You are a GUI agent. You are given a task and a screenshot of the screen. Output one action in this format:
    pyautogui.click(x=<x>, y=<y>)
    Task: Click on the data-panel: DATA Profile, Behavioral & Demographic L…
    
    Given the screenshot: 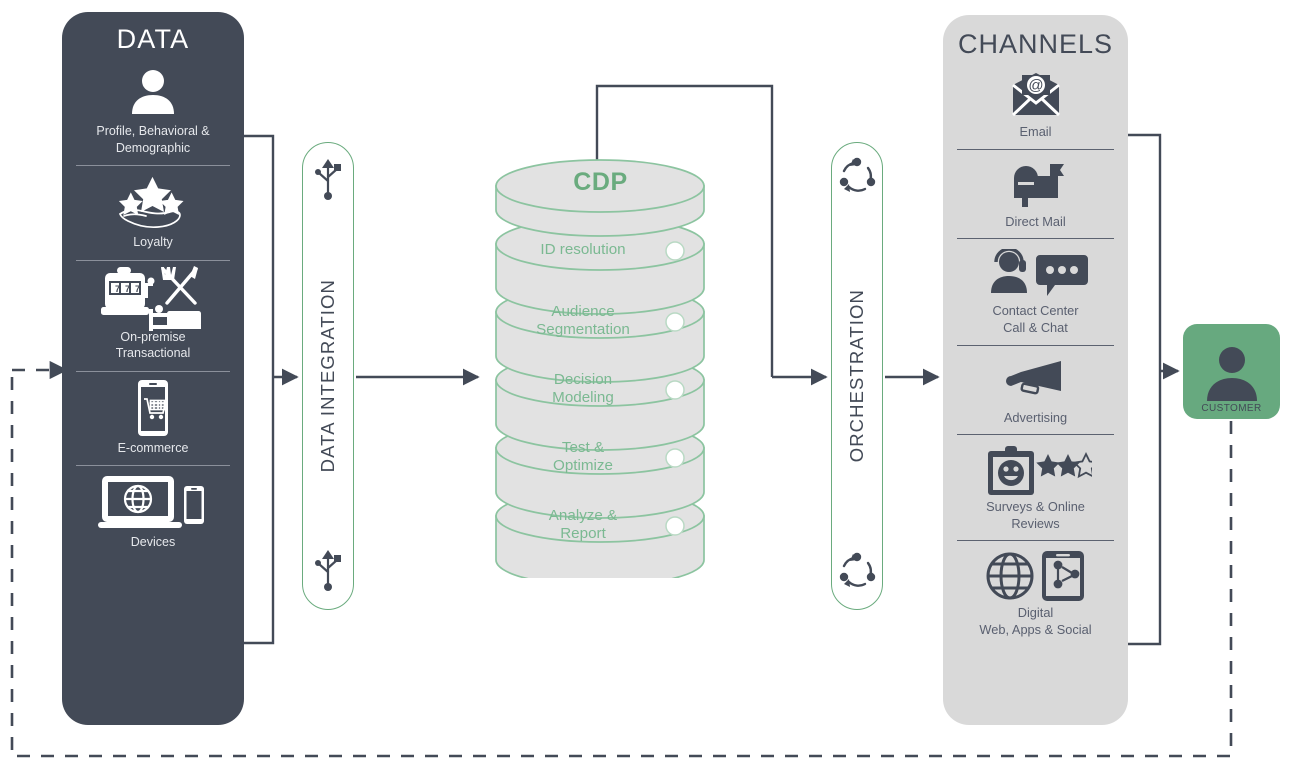 What is the action you would take?
    pyautogui.click(x=153, y=368)
    